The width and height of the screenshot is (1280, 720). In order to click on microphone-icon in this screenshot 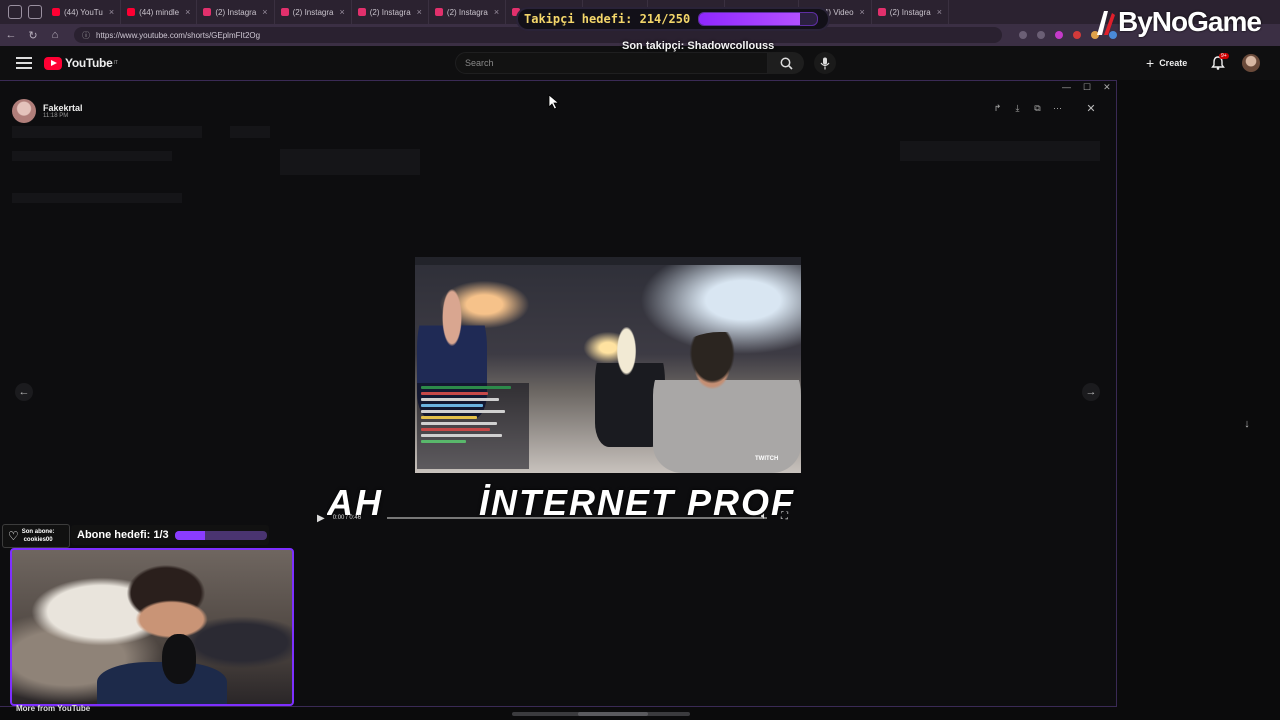, I will do `click(825, 63)`.